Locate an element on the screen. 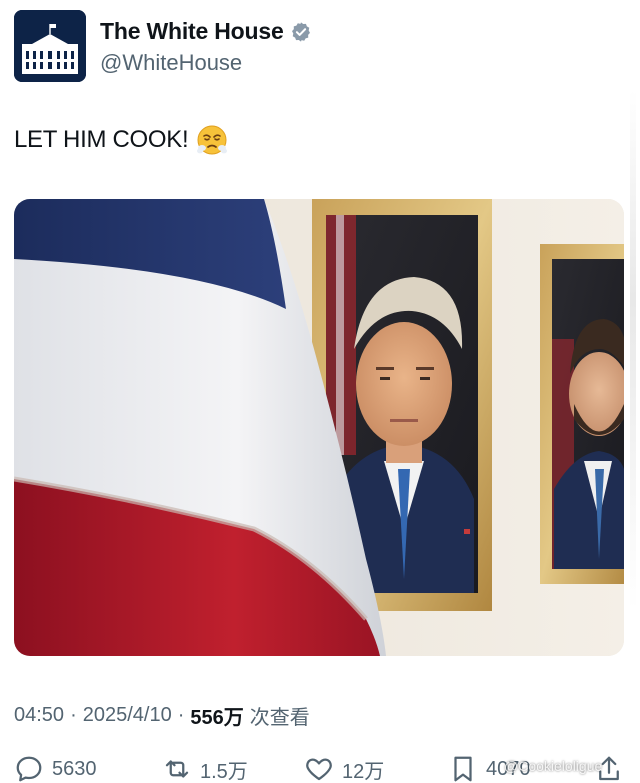 The width and height of the screenshot is (640, 783). reply-icon is located at coordinates (29, 769).